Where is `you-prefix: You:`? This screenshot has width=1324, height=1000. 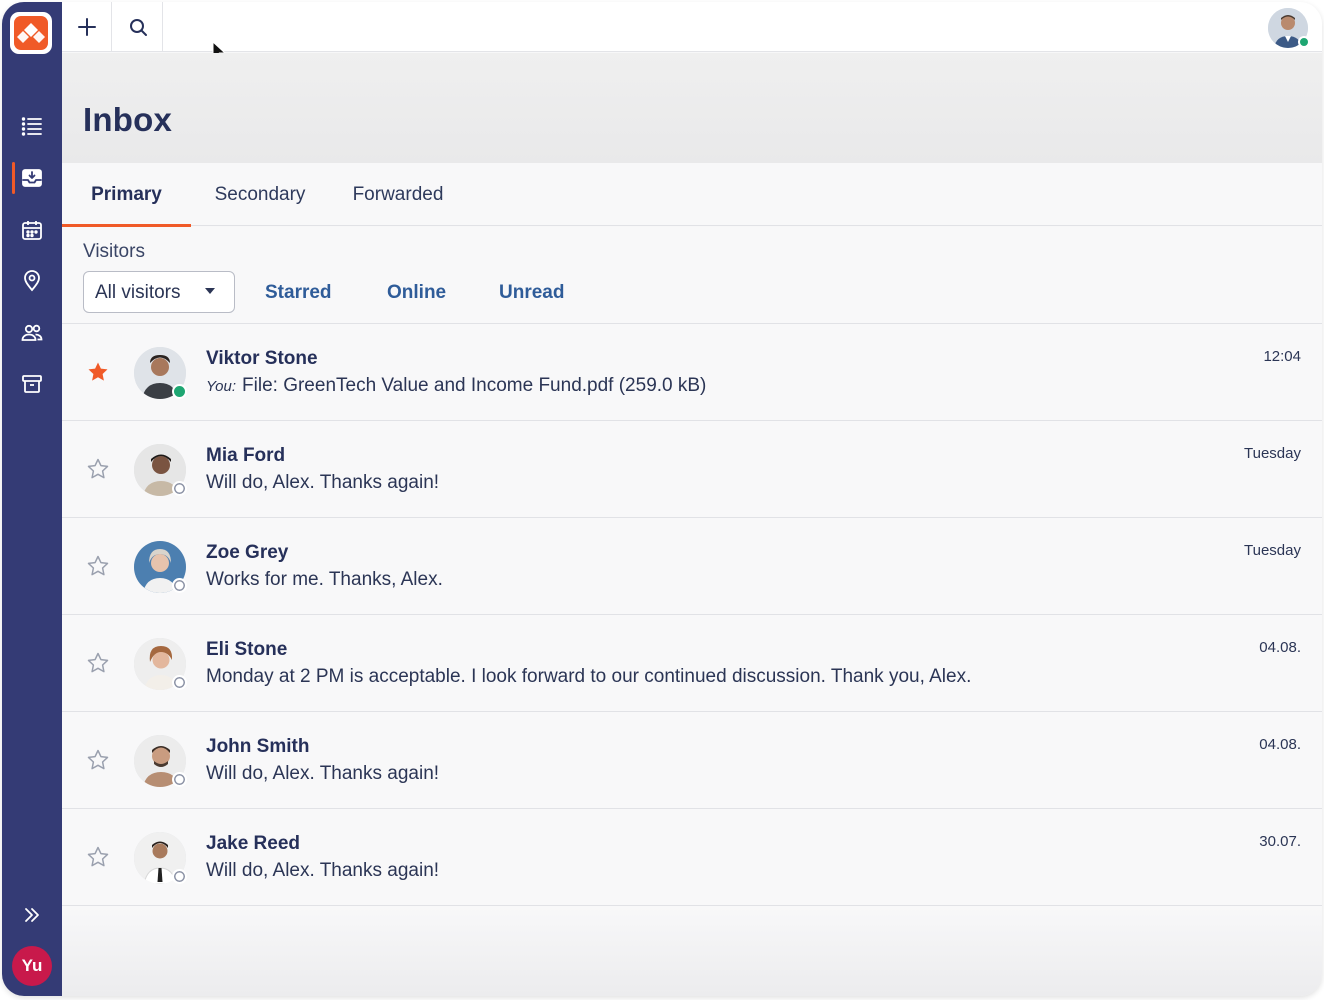 you-prefix: You: is located at coordinates (221, 386).